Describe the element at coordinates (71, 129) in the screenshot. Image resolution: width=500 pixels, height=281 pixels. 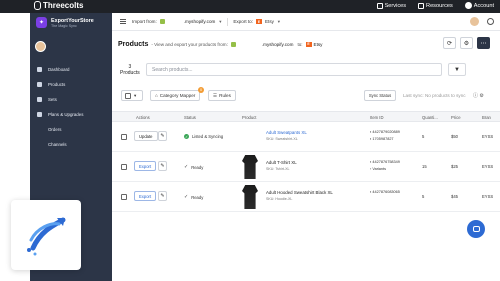
I see `sidebar-item-orders: Orders` at that location.